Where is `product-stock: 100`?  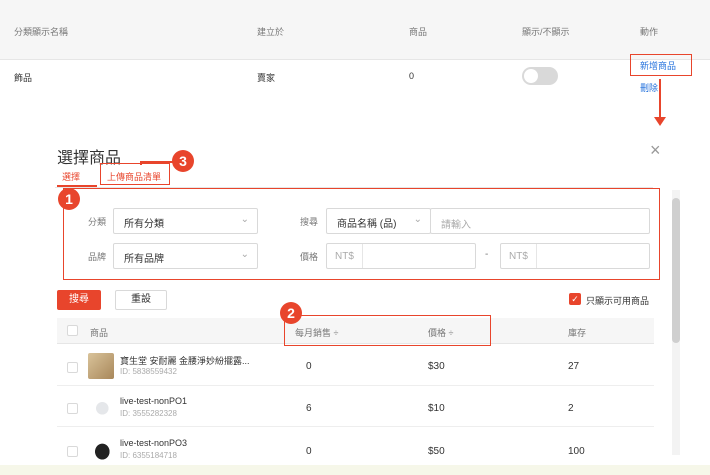
product-stock: 100 is located at coordinates (576, 451).